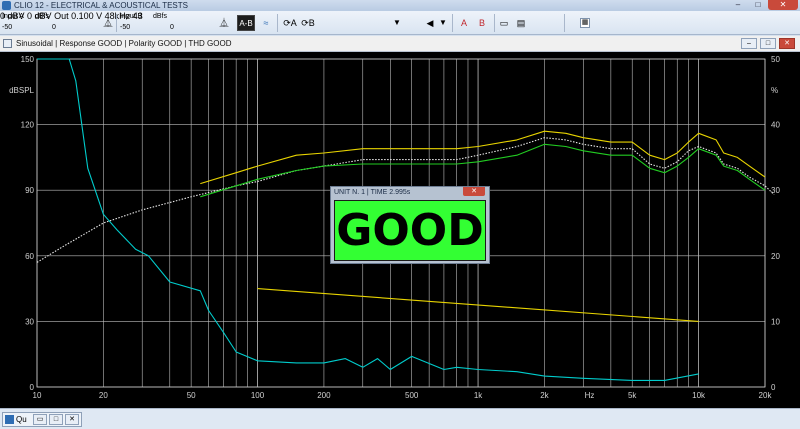  What do you see at coordinates (290, 23) in the screenshot?
I see `loop-a-icon: ⟳A` at bounding box center [290, 23].